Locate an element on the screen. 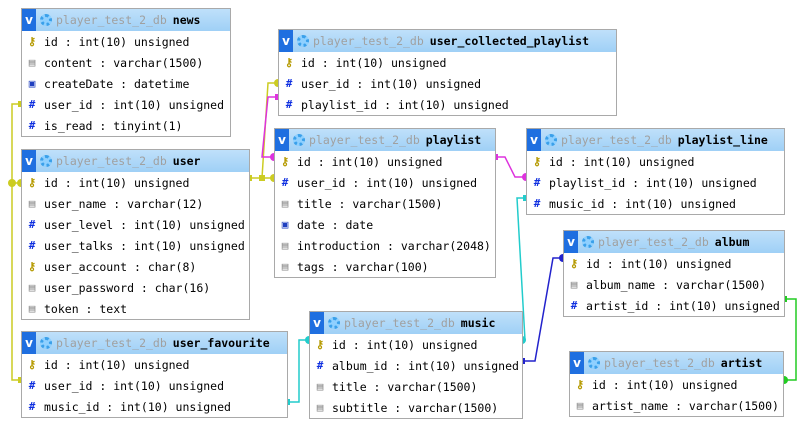 This screenshot has height=427, width=801. table-header: v player_test_2_db album is located at coordinates (674, 242).